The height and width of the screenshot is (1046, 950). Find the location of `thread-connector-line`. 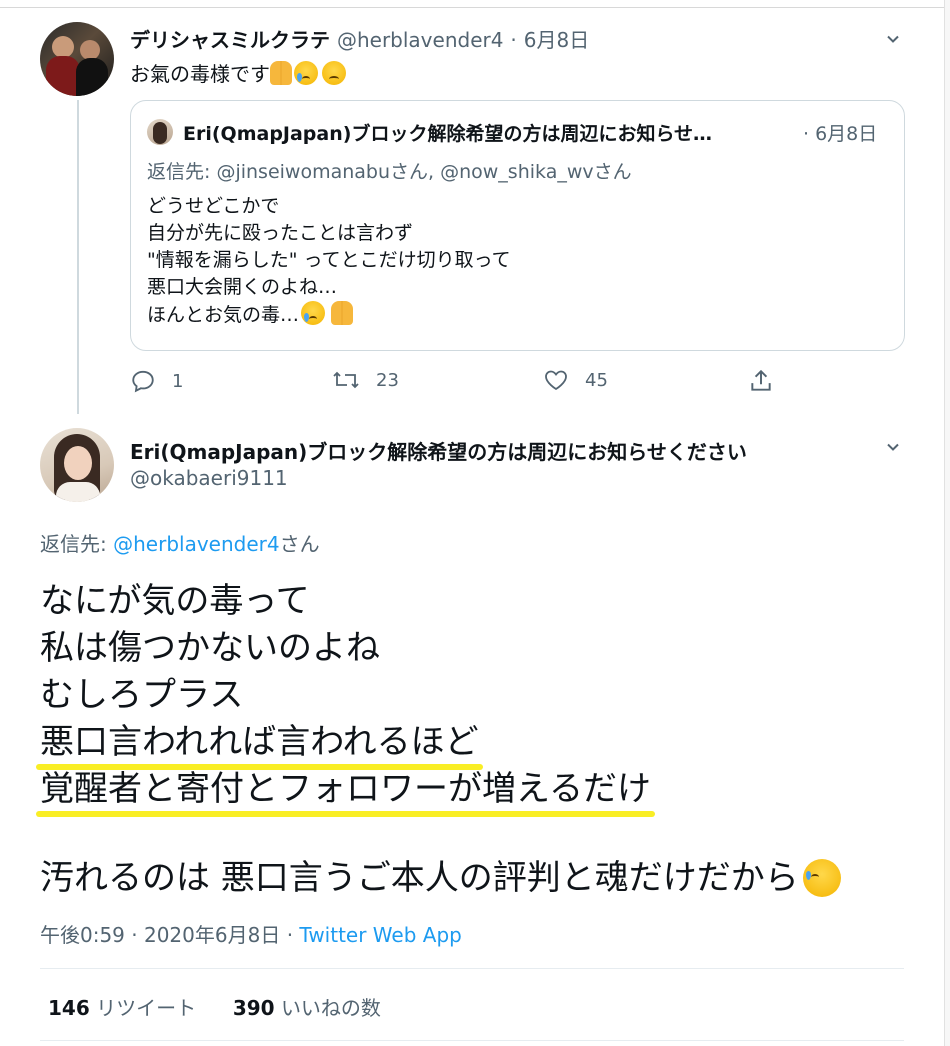

thread-connector-line is located at coordinates (78, 257).